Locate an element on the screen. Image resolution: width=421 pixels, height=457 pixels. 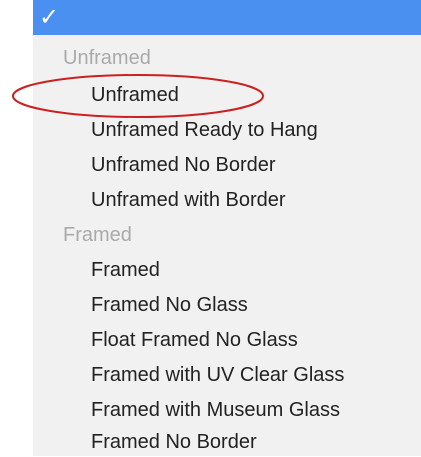
option-framed-with-museum-glass: Framed with Museum Glass is located at coordinates (227, 410).